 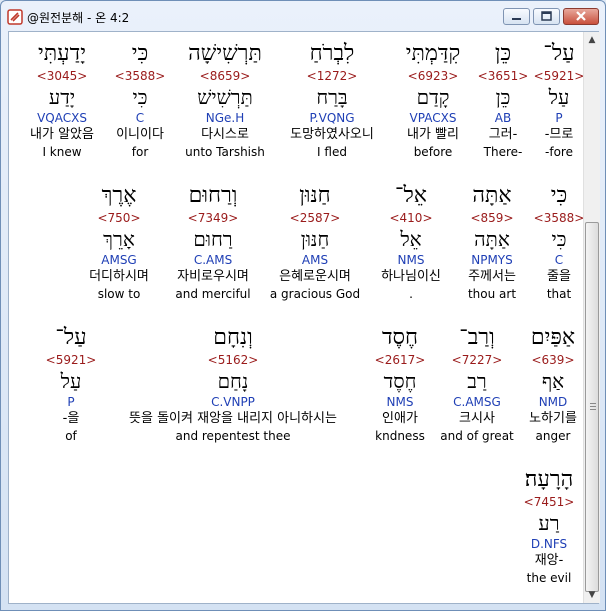 I want to click on word-cell: אֵל־ <410> אֵל NMS 하나님이신 ., so click(x=411, y=242).